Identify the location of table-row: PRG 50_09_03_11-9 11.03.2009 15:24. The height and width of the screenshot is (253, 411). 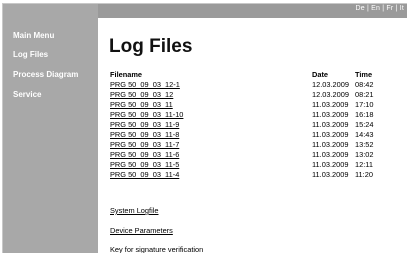
(247, 125).